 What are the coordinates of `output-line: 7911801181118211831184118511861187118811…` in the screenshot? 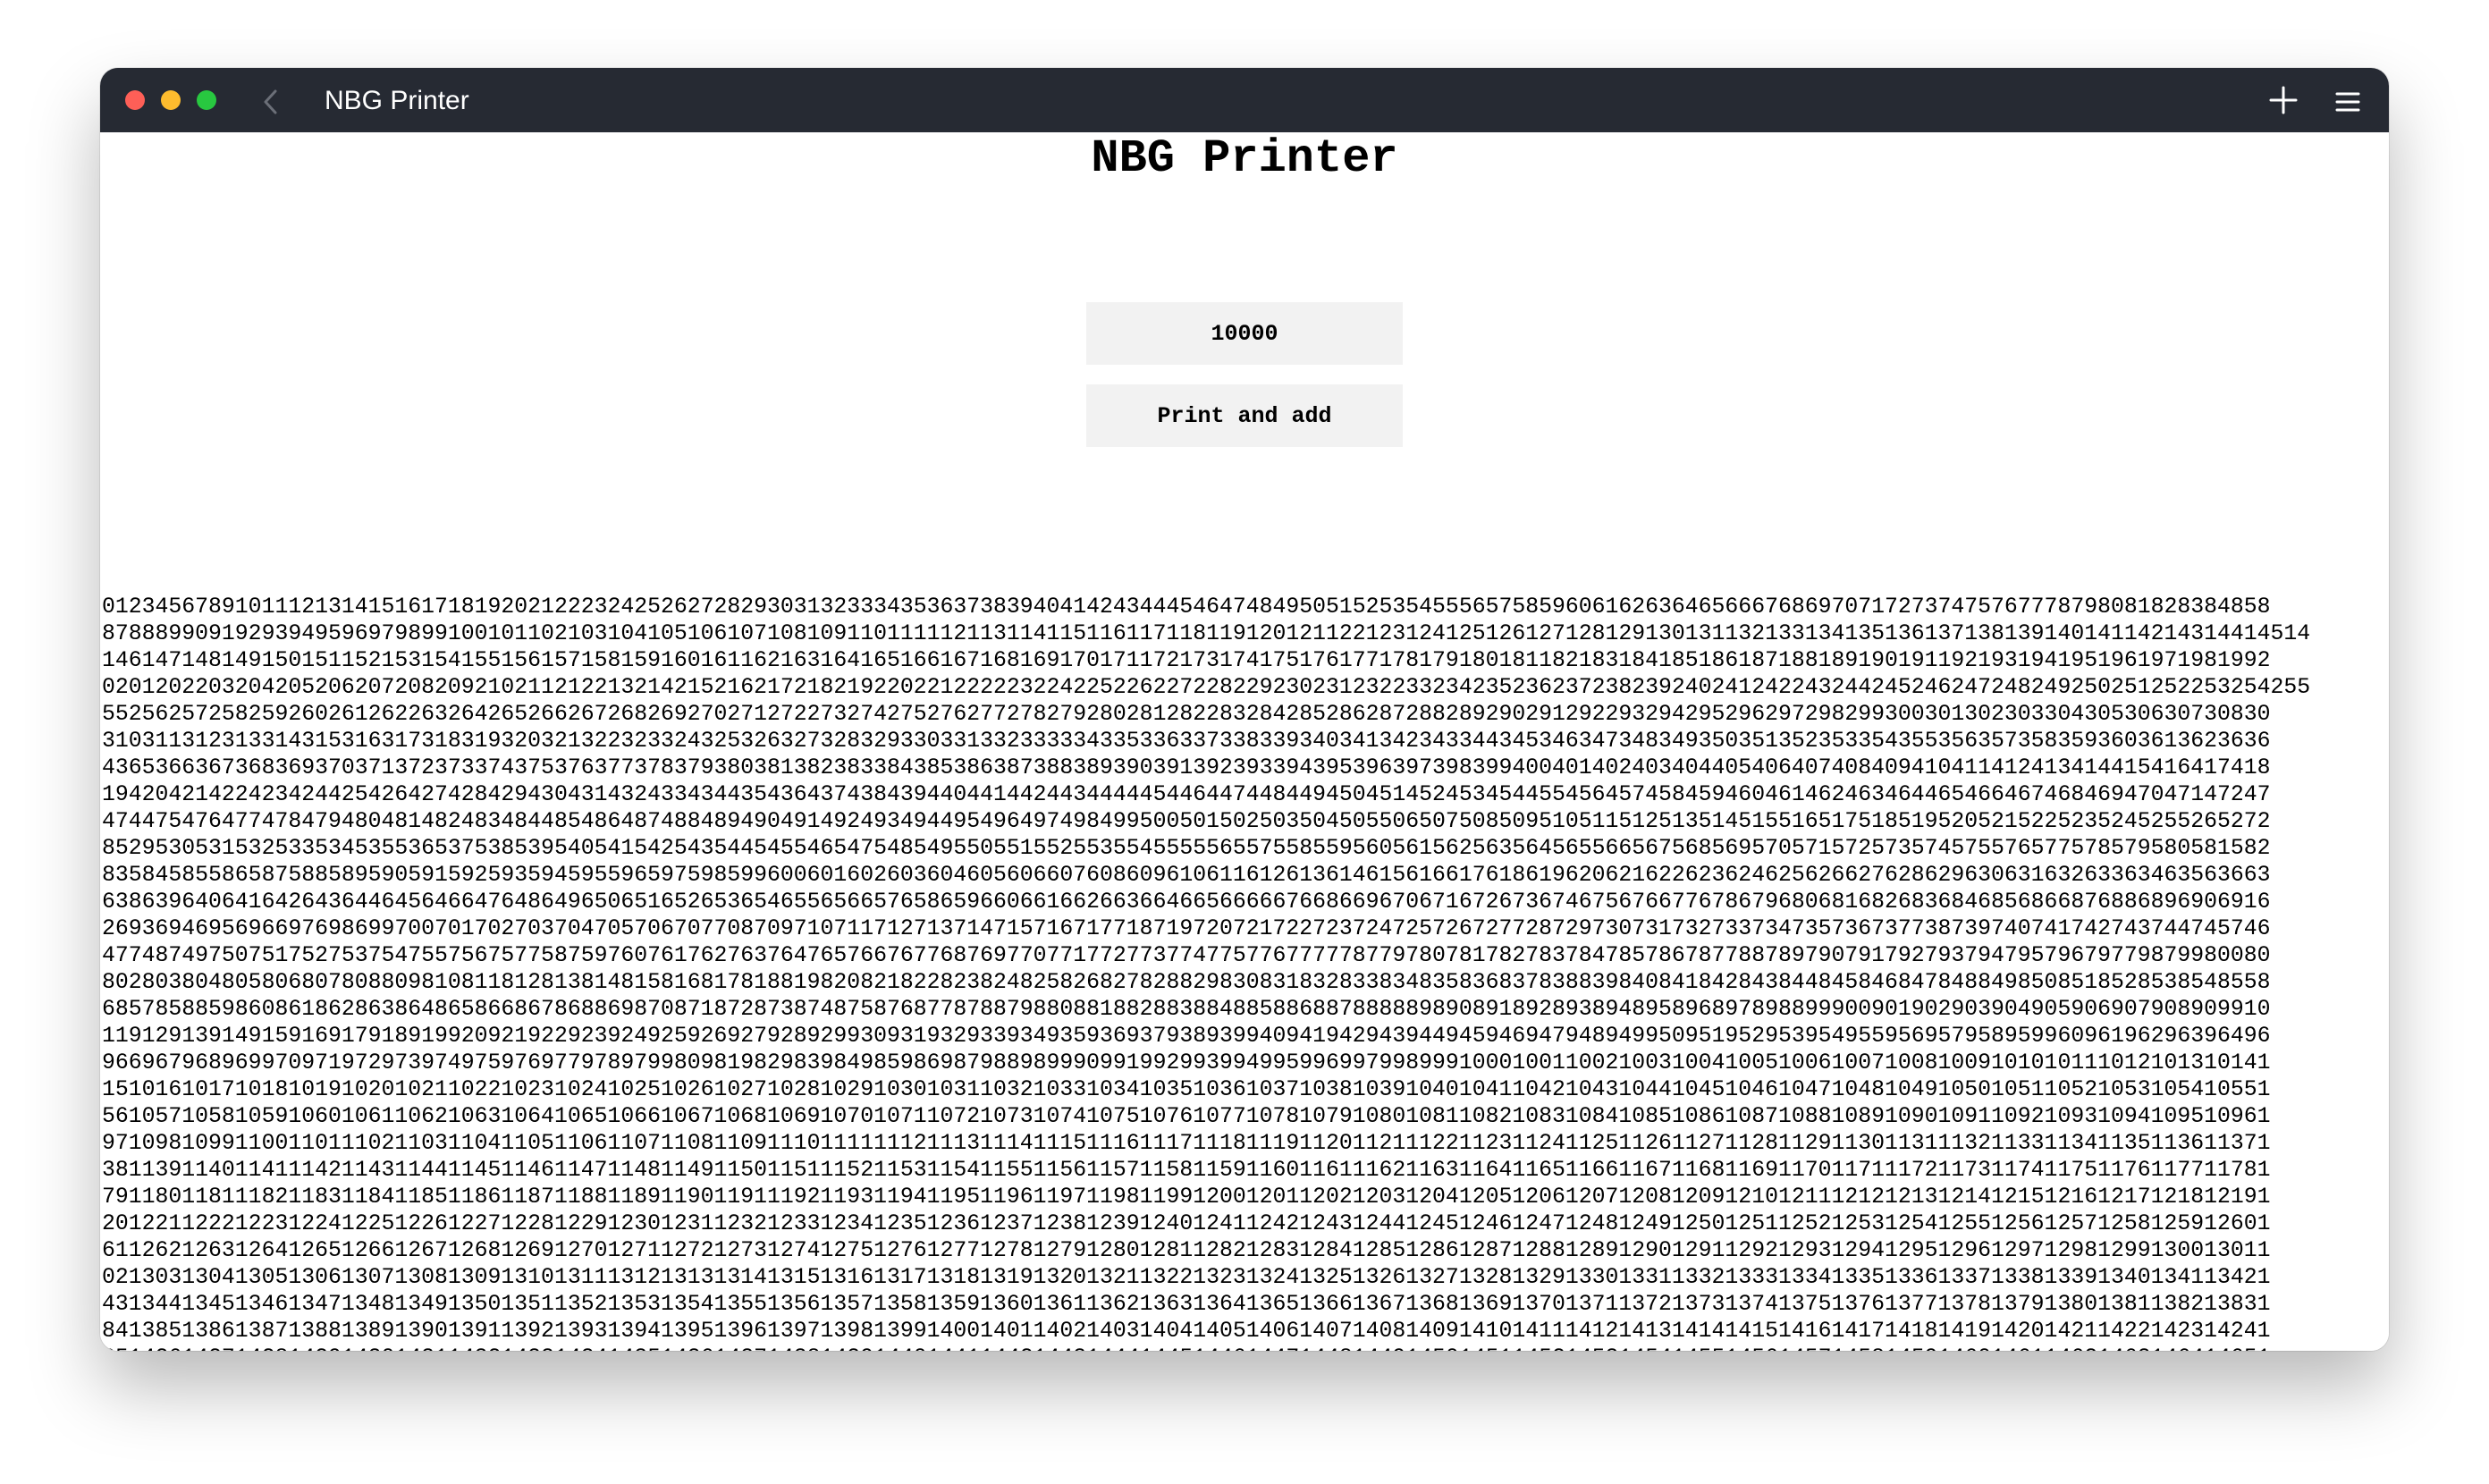 It's located at (1186, 1197).